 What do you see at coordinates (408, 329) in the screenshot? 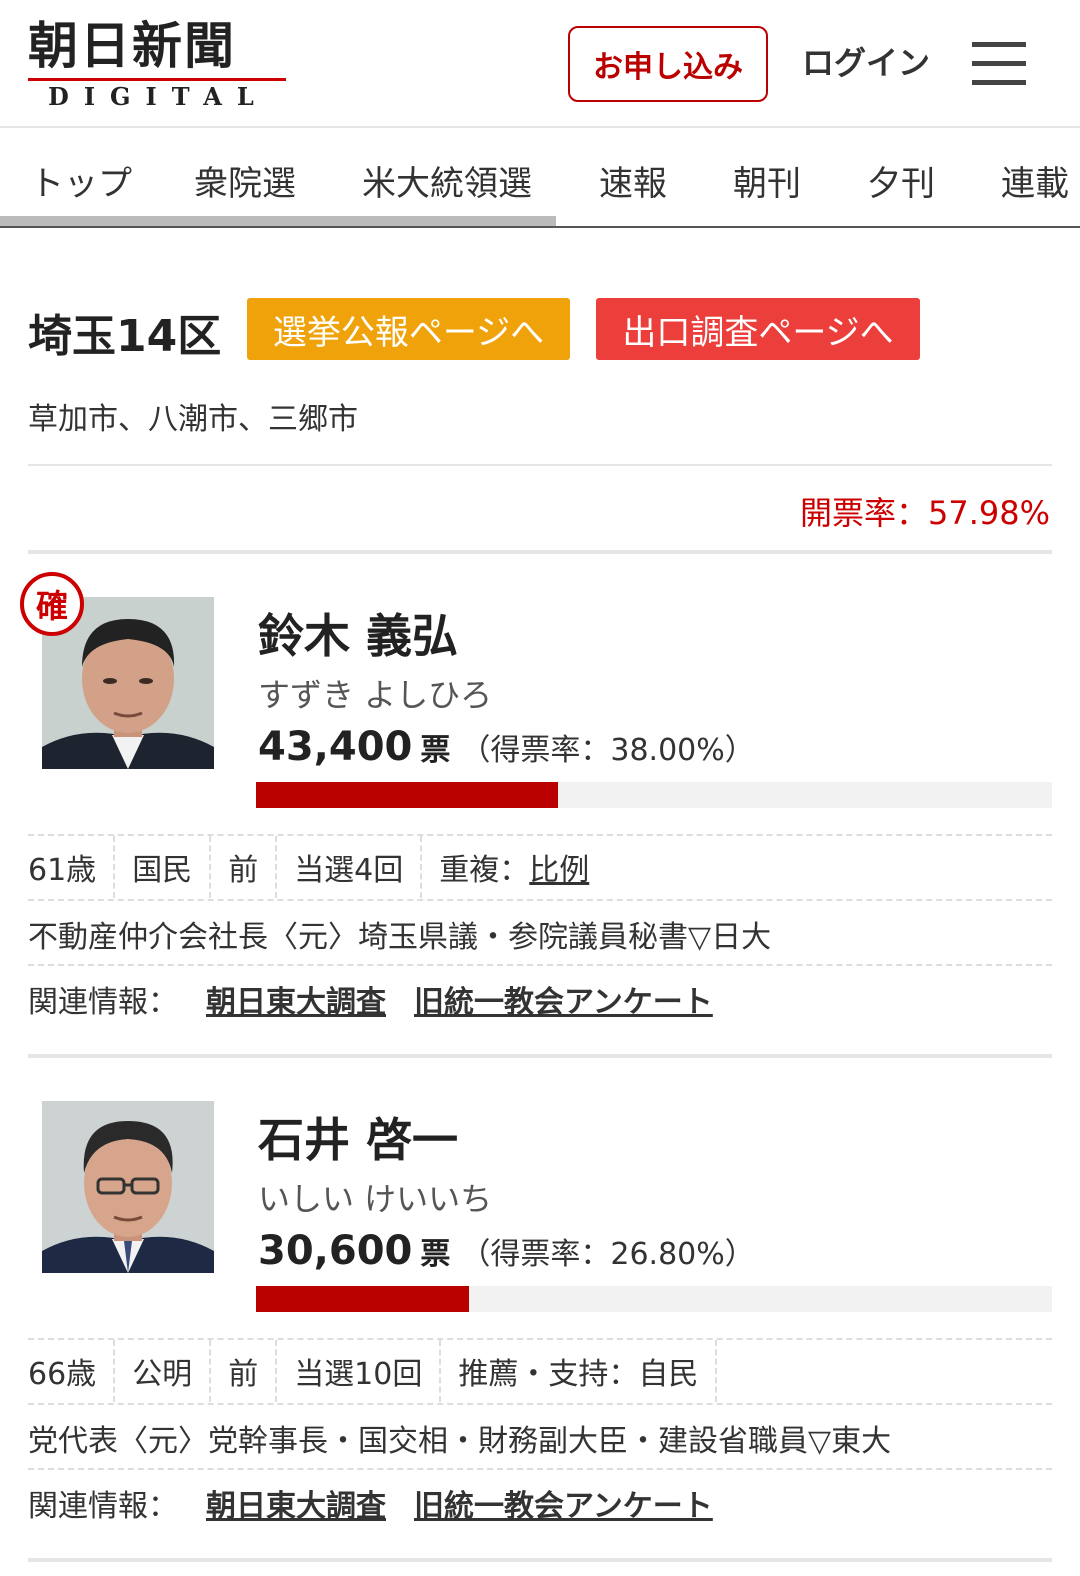
I see `election-bulletin-button: 選挙公報ページへ` at bounding box center [408, 329].